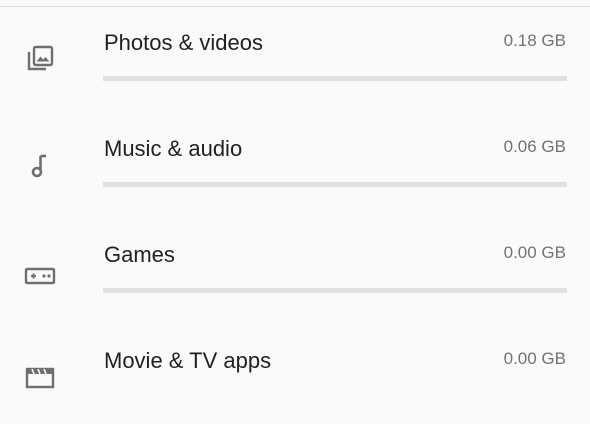 This screenshot has height=424, width=590. I want to click on movie-icon, so click(40, 376).